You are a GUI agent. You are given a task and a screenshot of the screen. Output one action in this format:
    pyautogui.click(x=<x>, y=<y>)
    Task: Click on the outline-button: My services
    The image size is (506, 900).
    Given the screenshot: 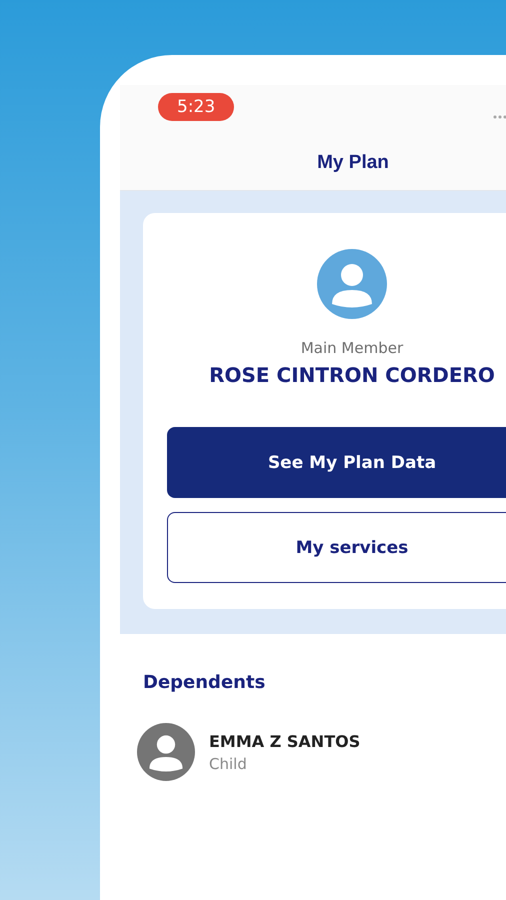 What is the action you would take?
    pyautogui.click(x=336, y=547)
    